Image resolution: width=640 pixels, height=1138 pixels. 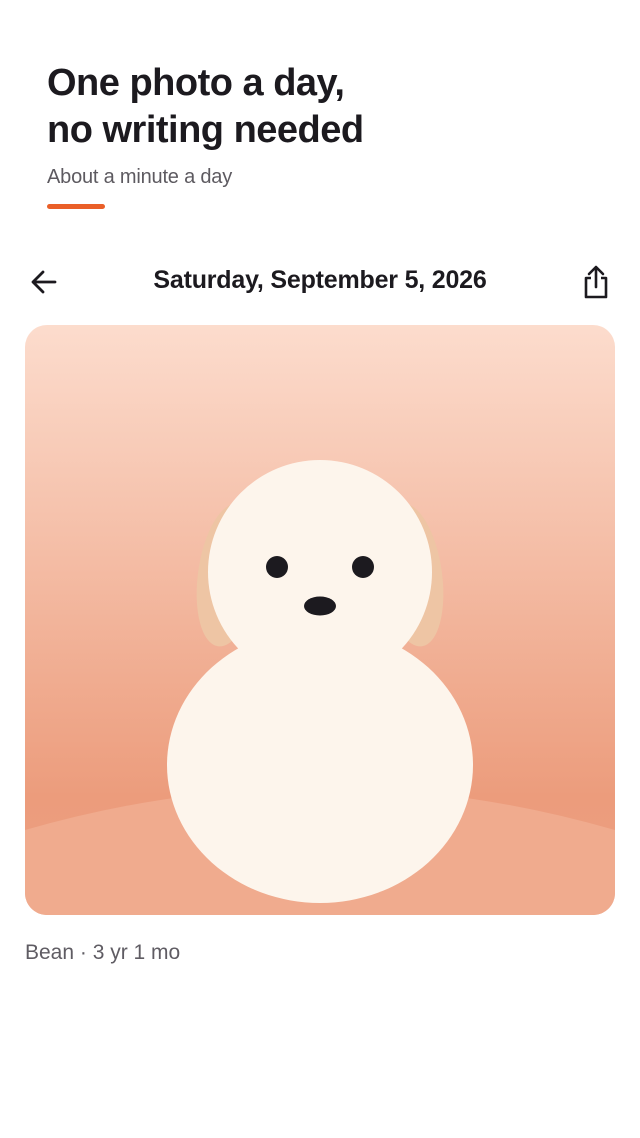 I want to click on left-eye, so click(x=277, y=567).